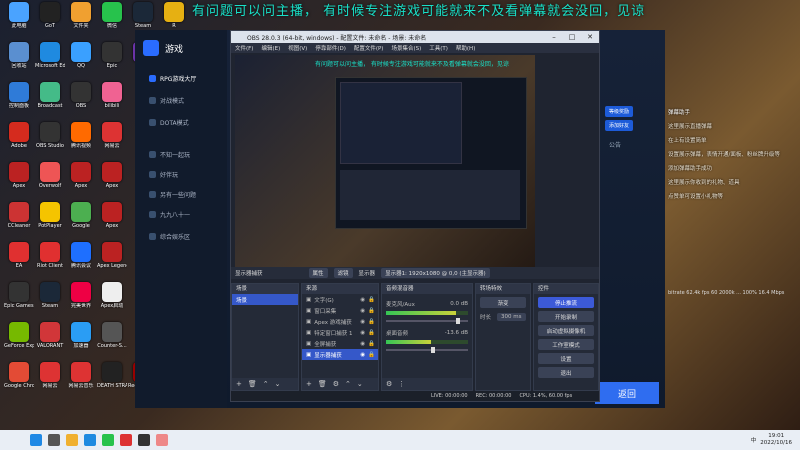 The height and width of the screenshot is (450, 800). Describe the element at coordinates (406, 48) in the screenshot. I see `menu-item: 场景集合(S)` at that location.